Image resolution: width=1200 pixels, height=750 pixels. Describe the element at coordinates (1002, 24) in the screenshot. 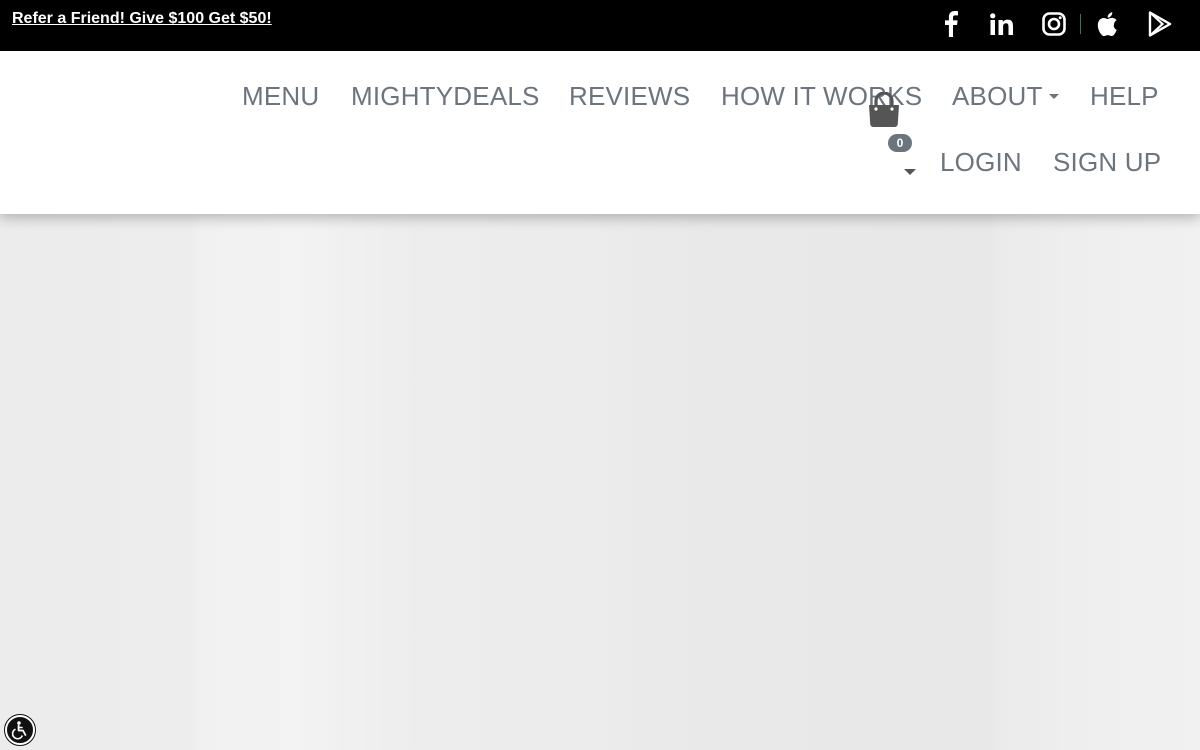

I see `linkedin-icon` at that location.